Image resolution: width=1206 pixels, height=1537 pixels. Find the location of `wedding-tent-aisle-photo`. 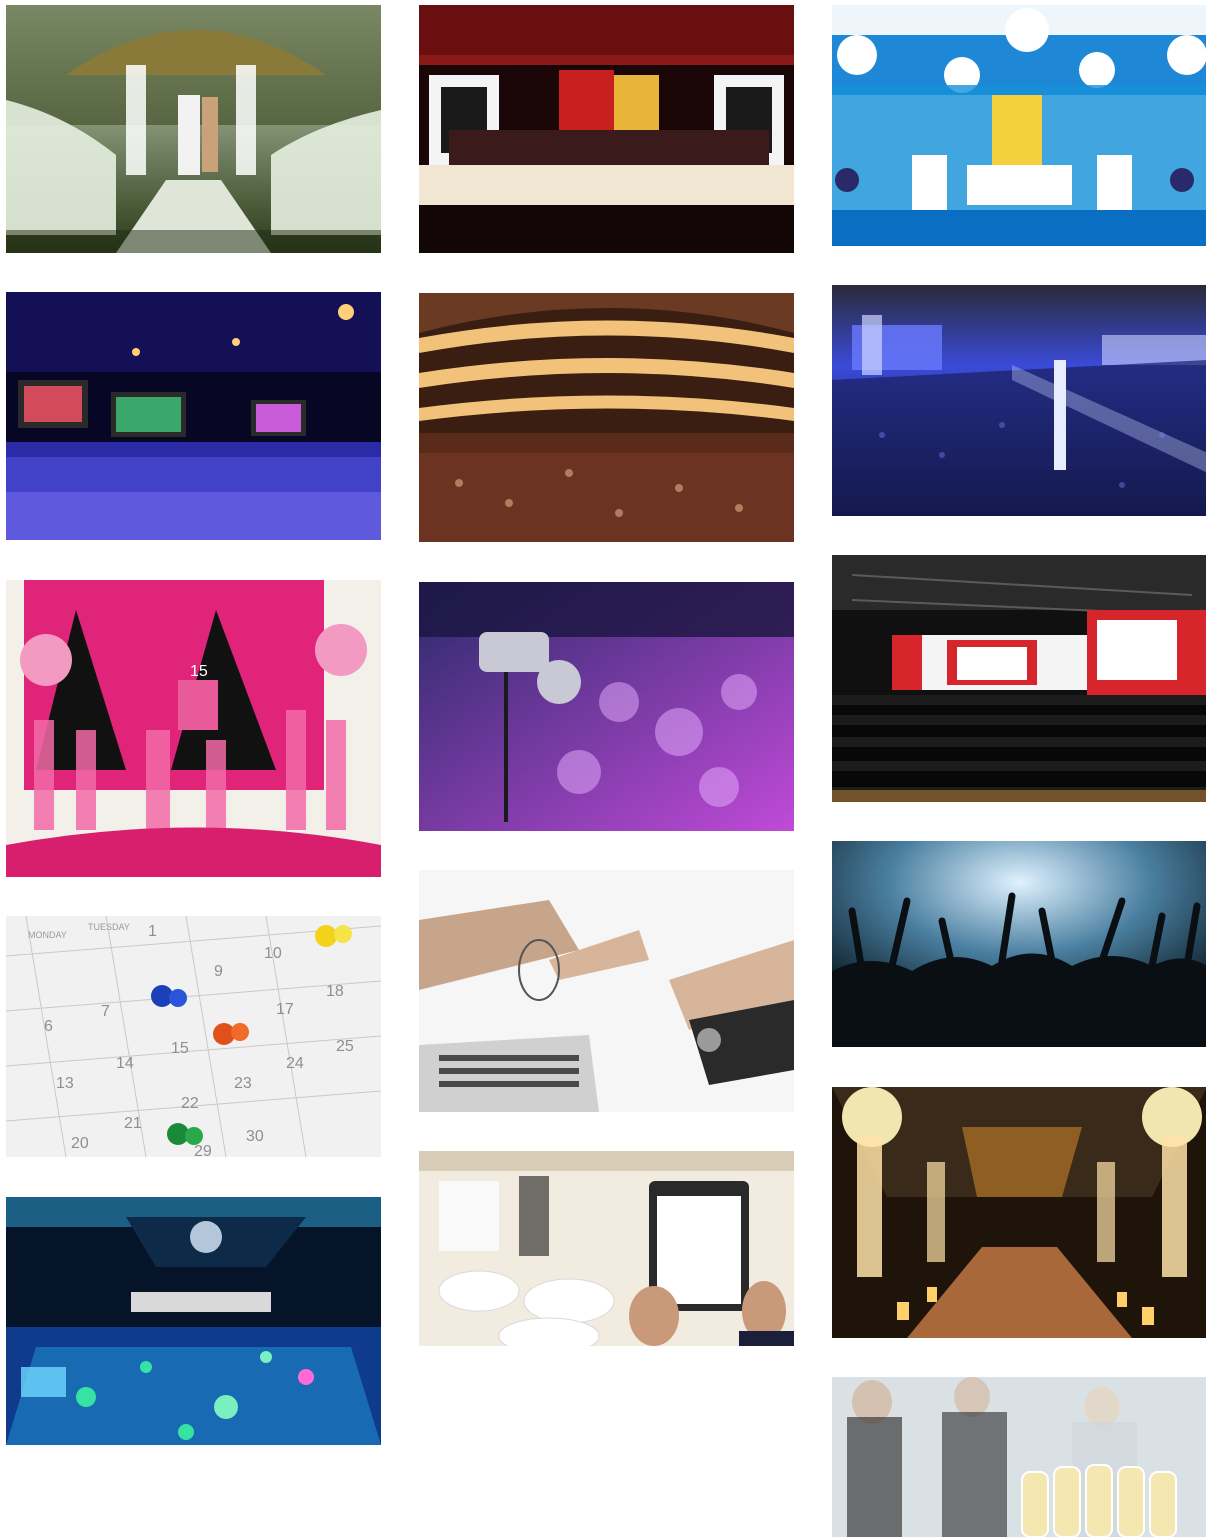

wedding-tent-aisle-photo is located at coordinates (1019, 1212).